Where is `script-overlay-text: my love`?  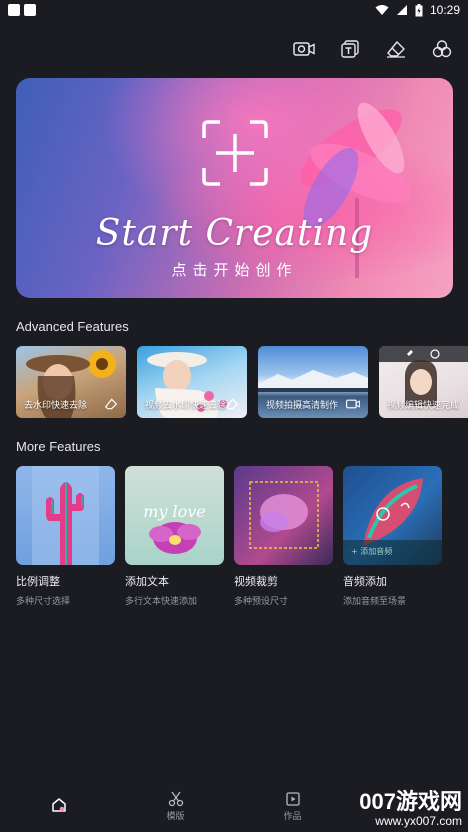
script-overlay-text: my love is located at coordinates (174, 511).